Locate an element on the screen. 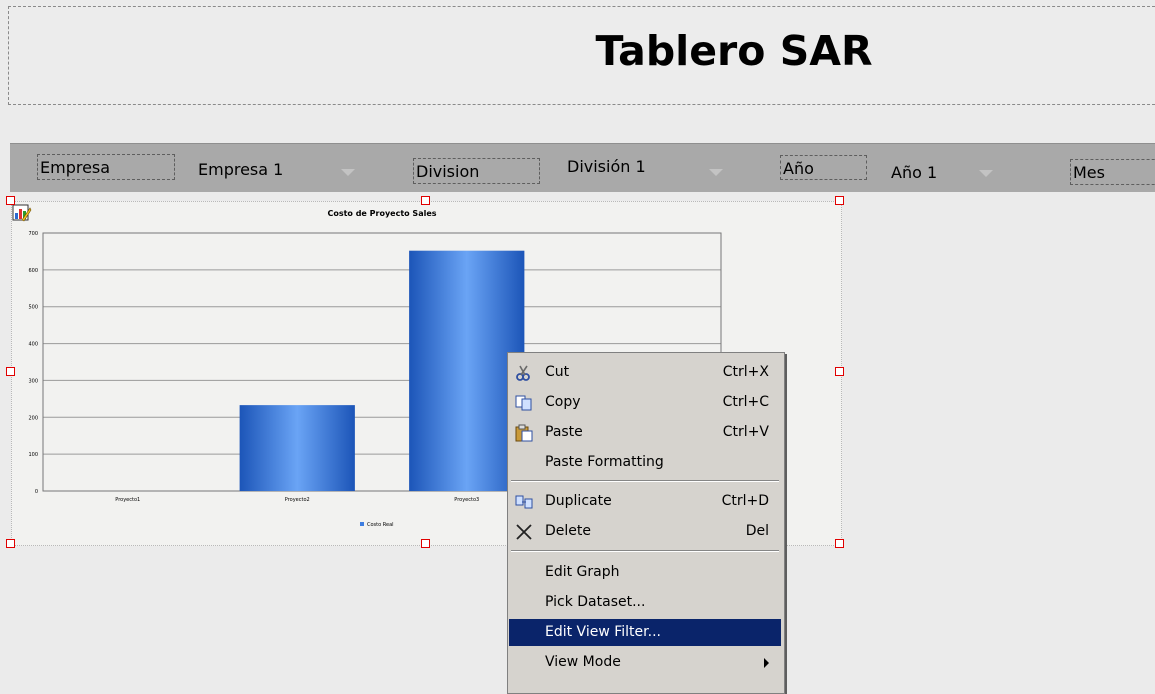  menu-item-paste-formatting: Paste Formatting is located at coordinates (645, 462).